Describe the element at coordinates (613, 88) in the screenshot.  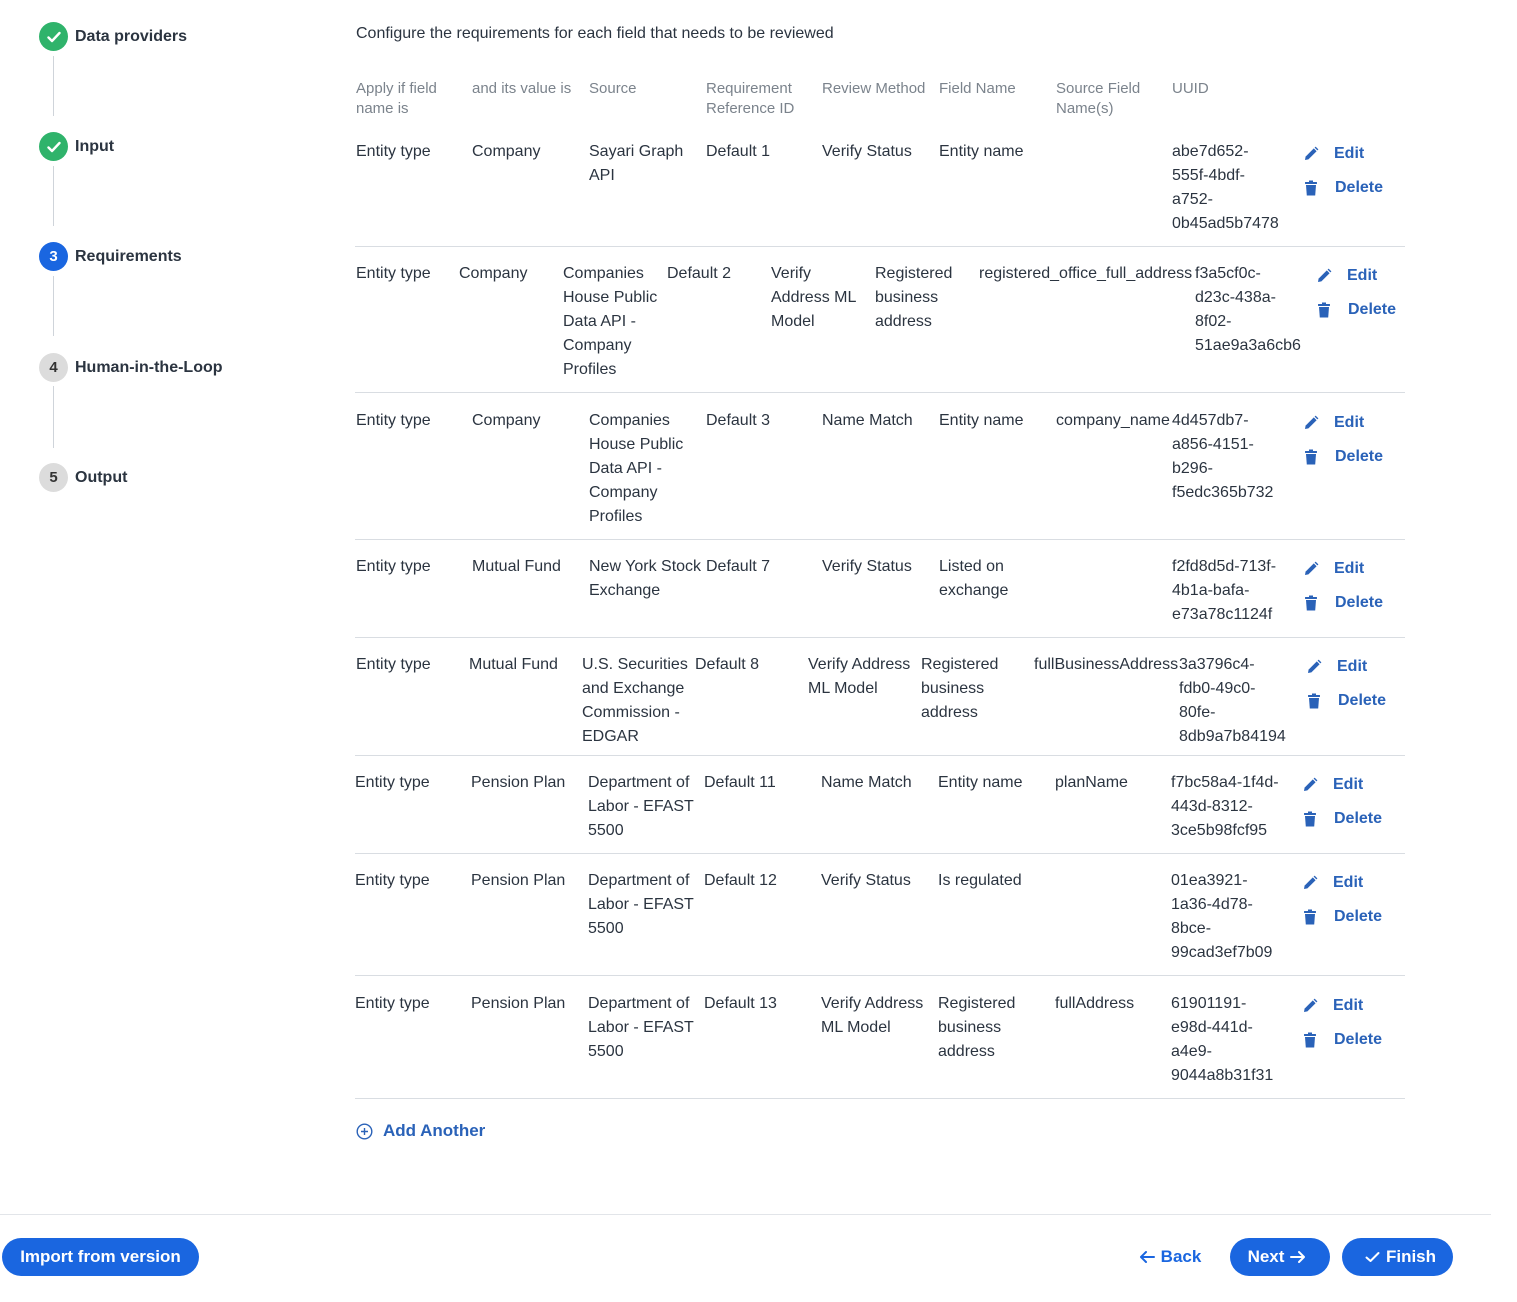
I see `column-header-source: Source` at that location.